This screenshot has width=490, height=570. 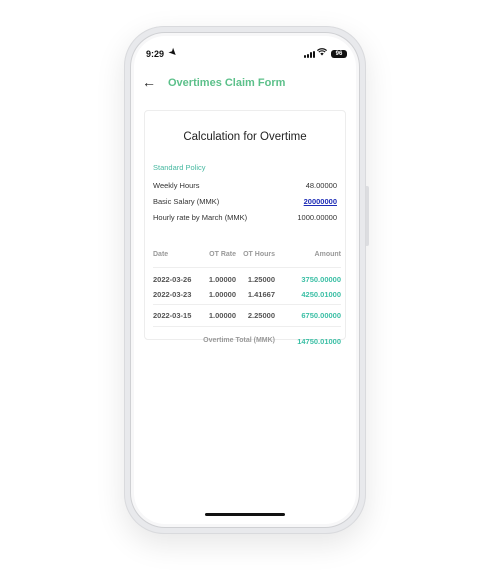 What do you see at coordinates (259, 254) in the screenshot?
I see `header-ot-hours: OT Hours` at bounding box center [259, 254].